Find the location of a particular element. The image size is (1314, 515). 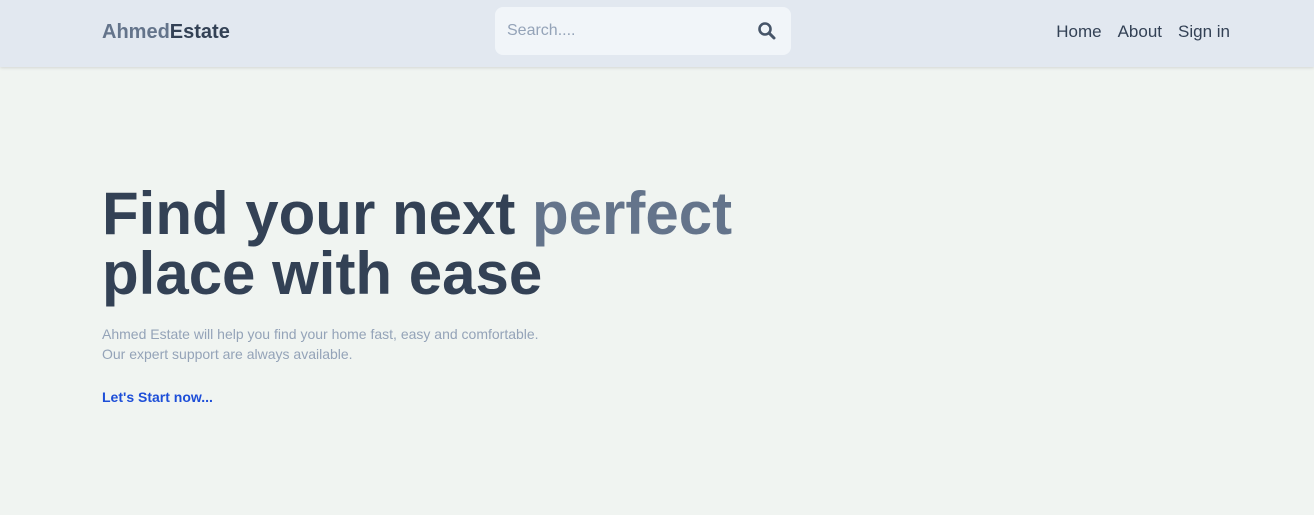

main-nav: Home About Sign in is located at coordinates (1143, 32).